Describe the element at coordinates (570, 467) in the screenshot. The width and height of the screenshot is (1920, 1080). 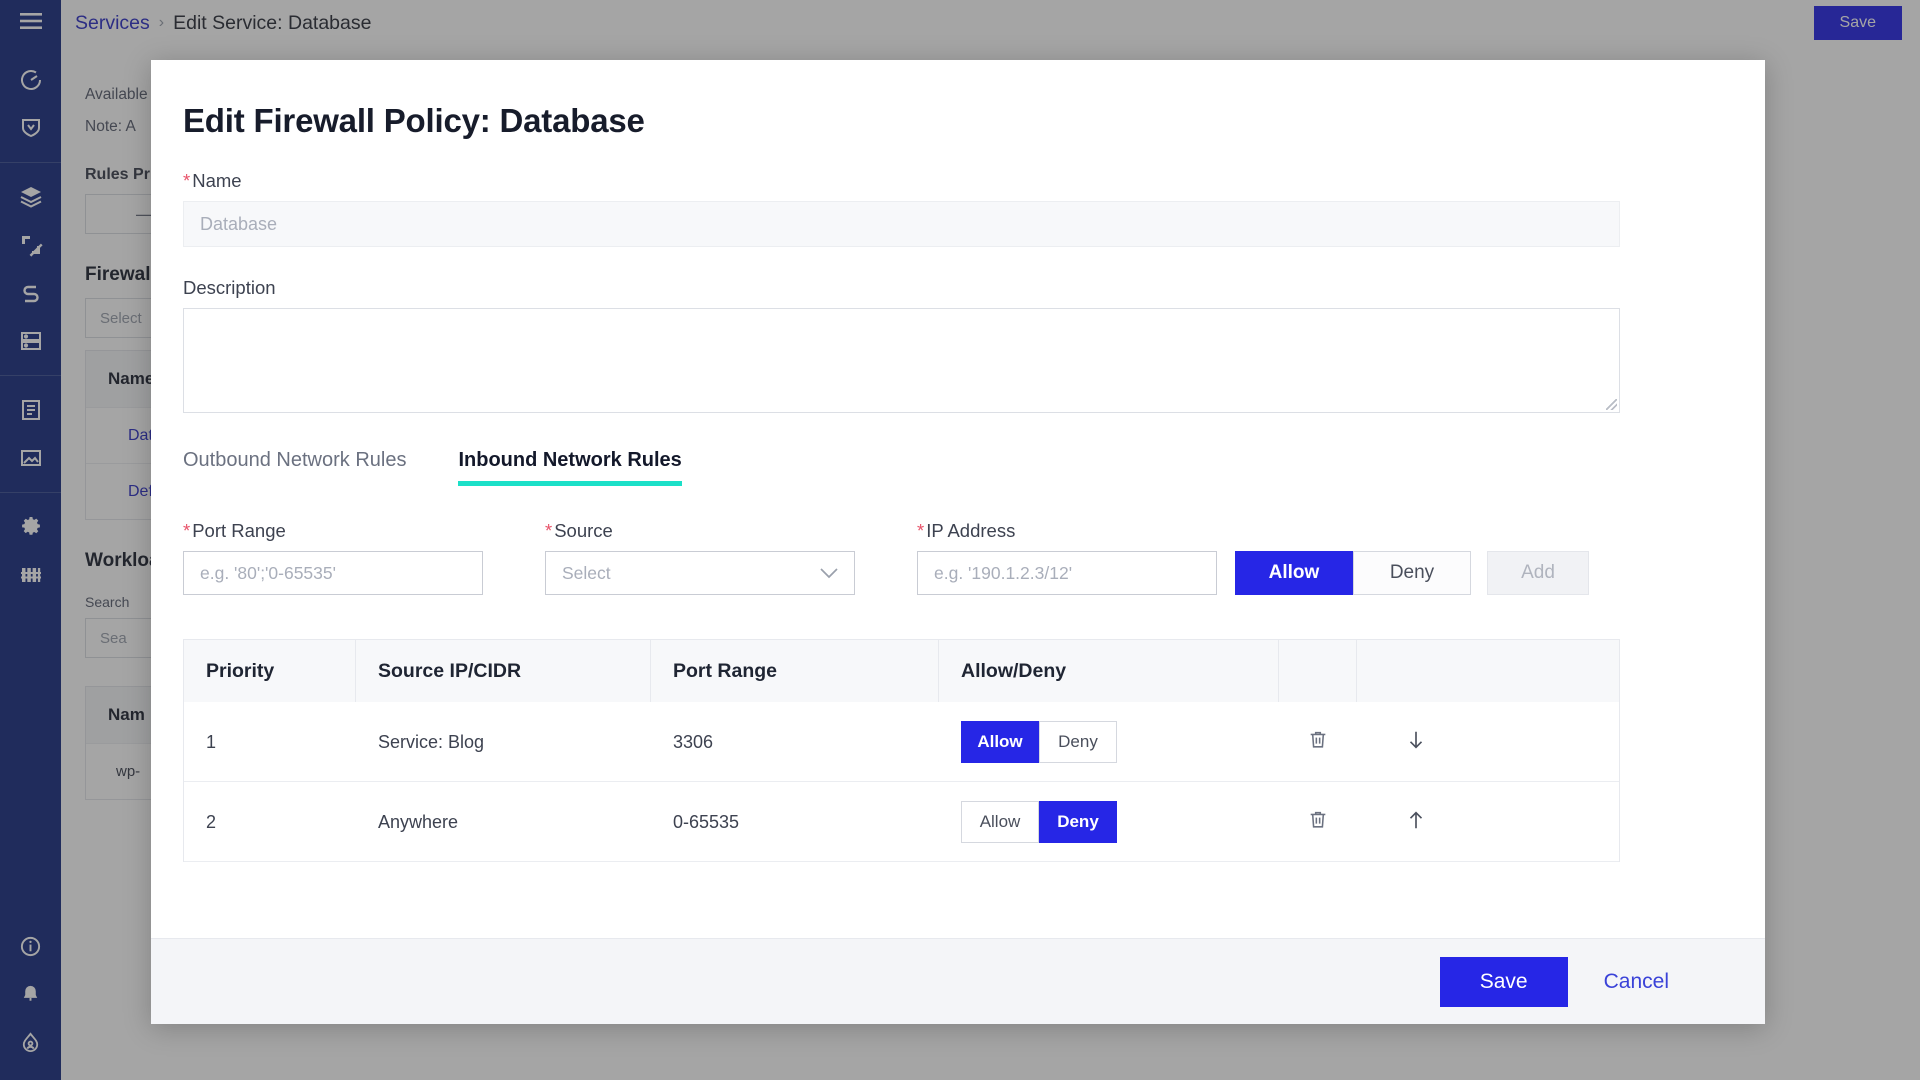
I see `tab-inbound-network-rules: Inbound Network Rules` at that location.